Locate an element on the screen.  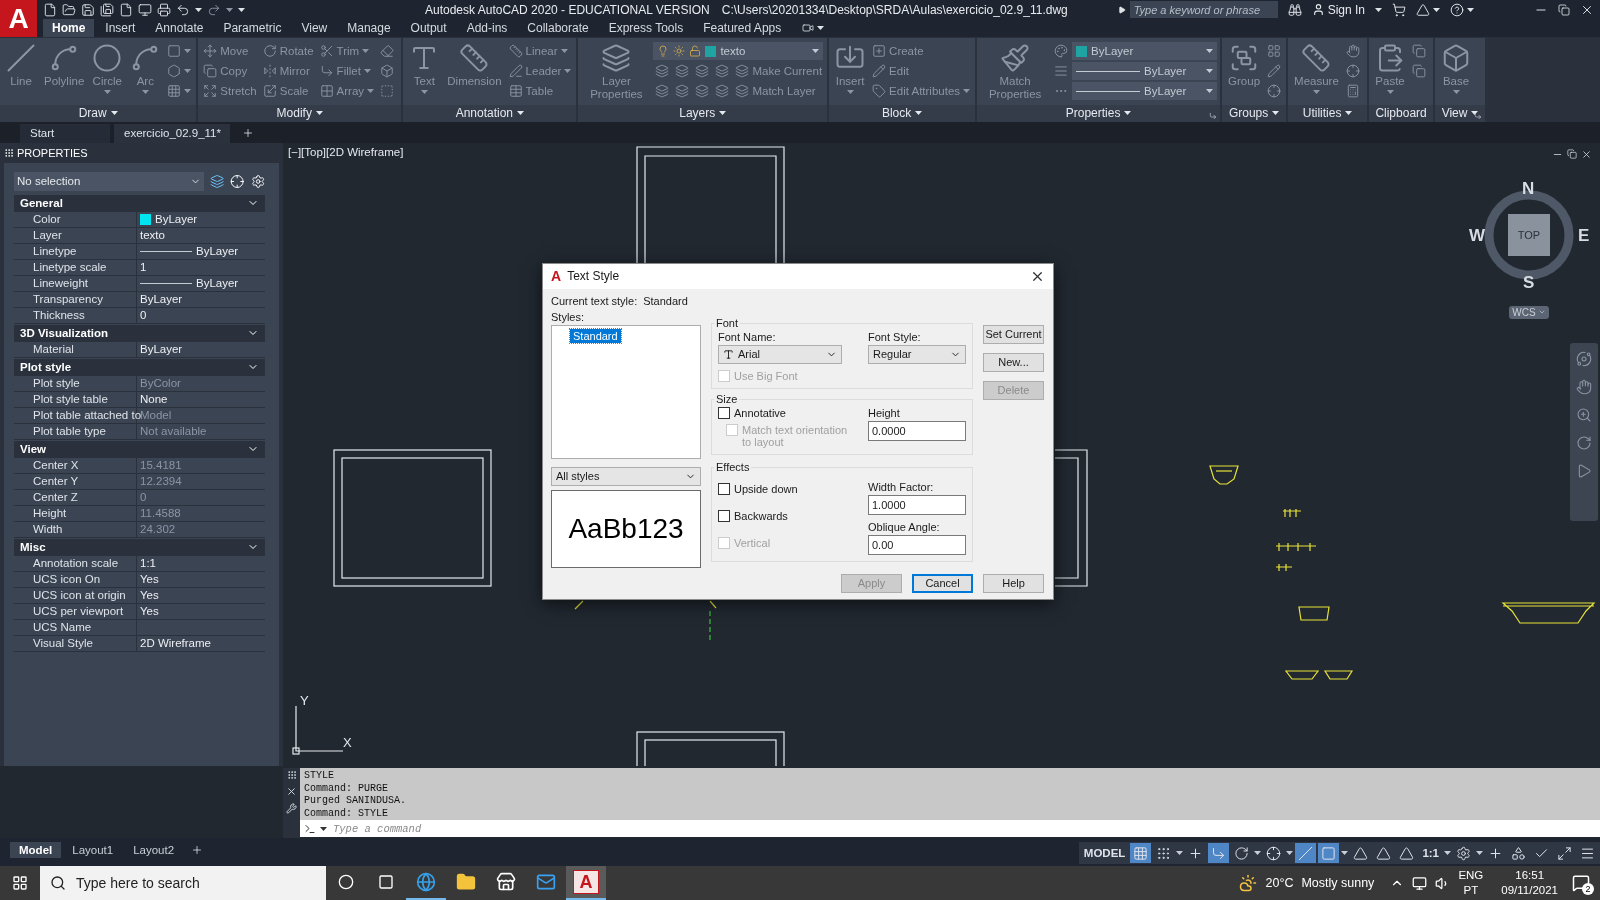
section-header: View is located at coordinates (139, 449).